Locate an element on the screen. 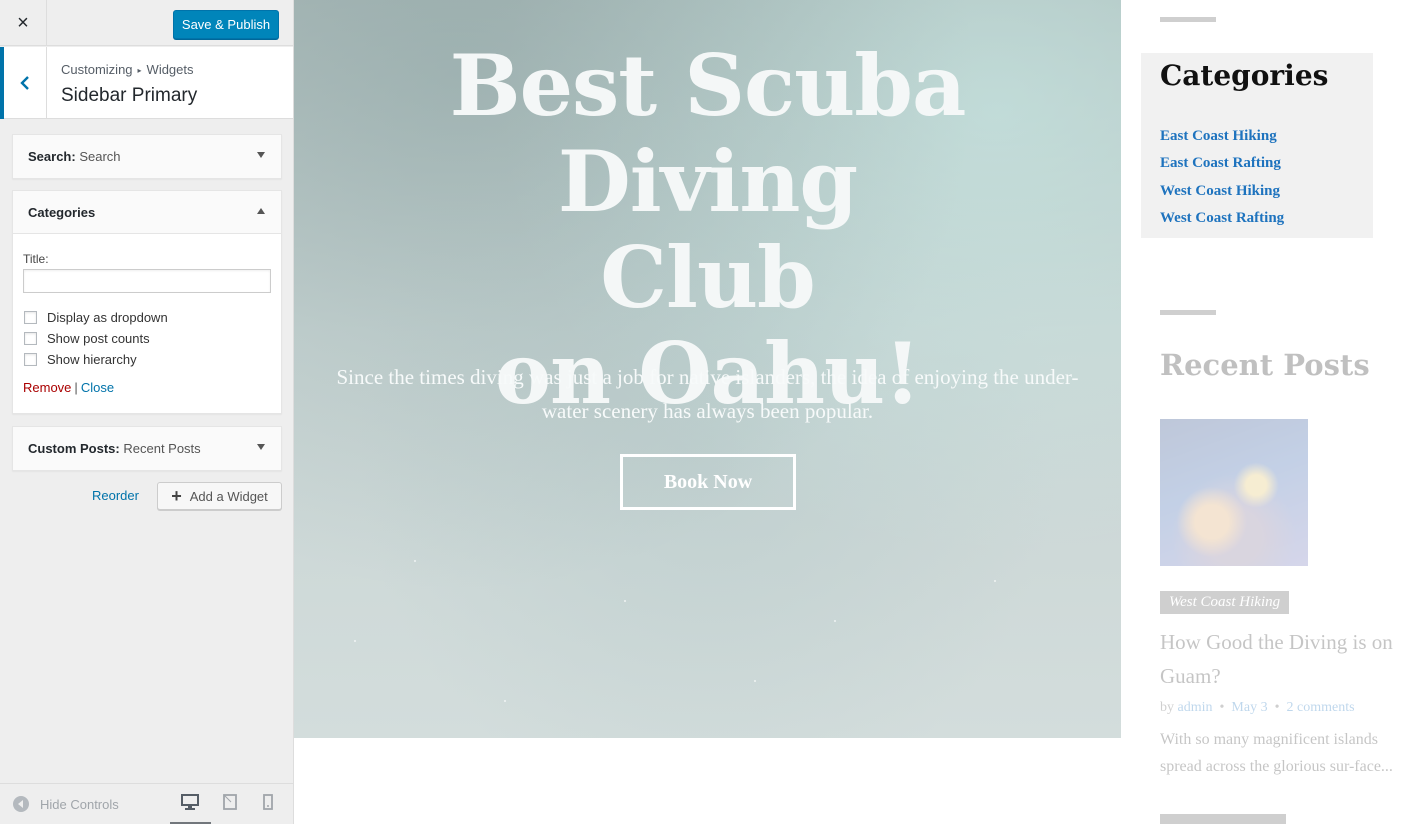 The height and width of the screenshot is (824, 1411). widget-search-name: Search: is located at coordinates (52, 156).